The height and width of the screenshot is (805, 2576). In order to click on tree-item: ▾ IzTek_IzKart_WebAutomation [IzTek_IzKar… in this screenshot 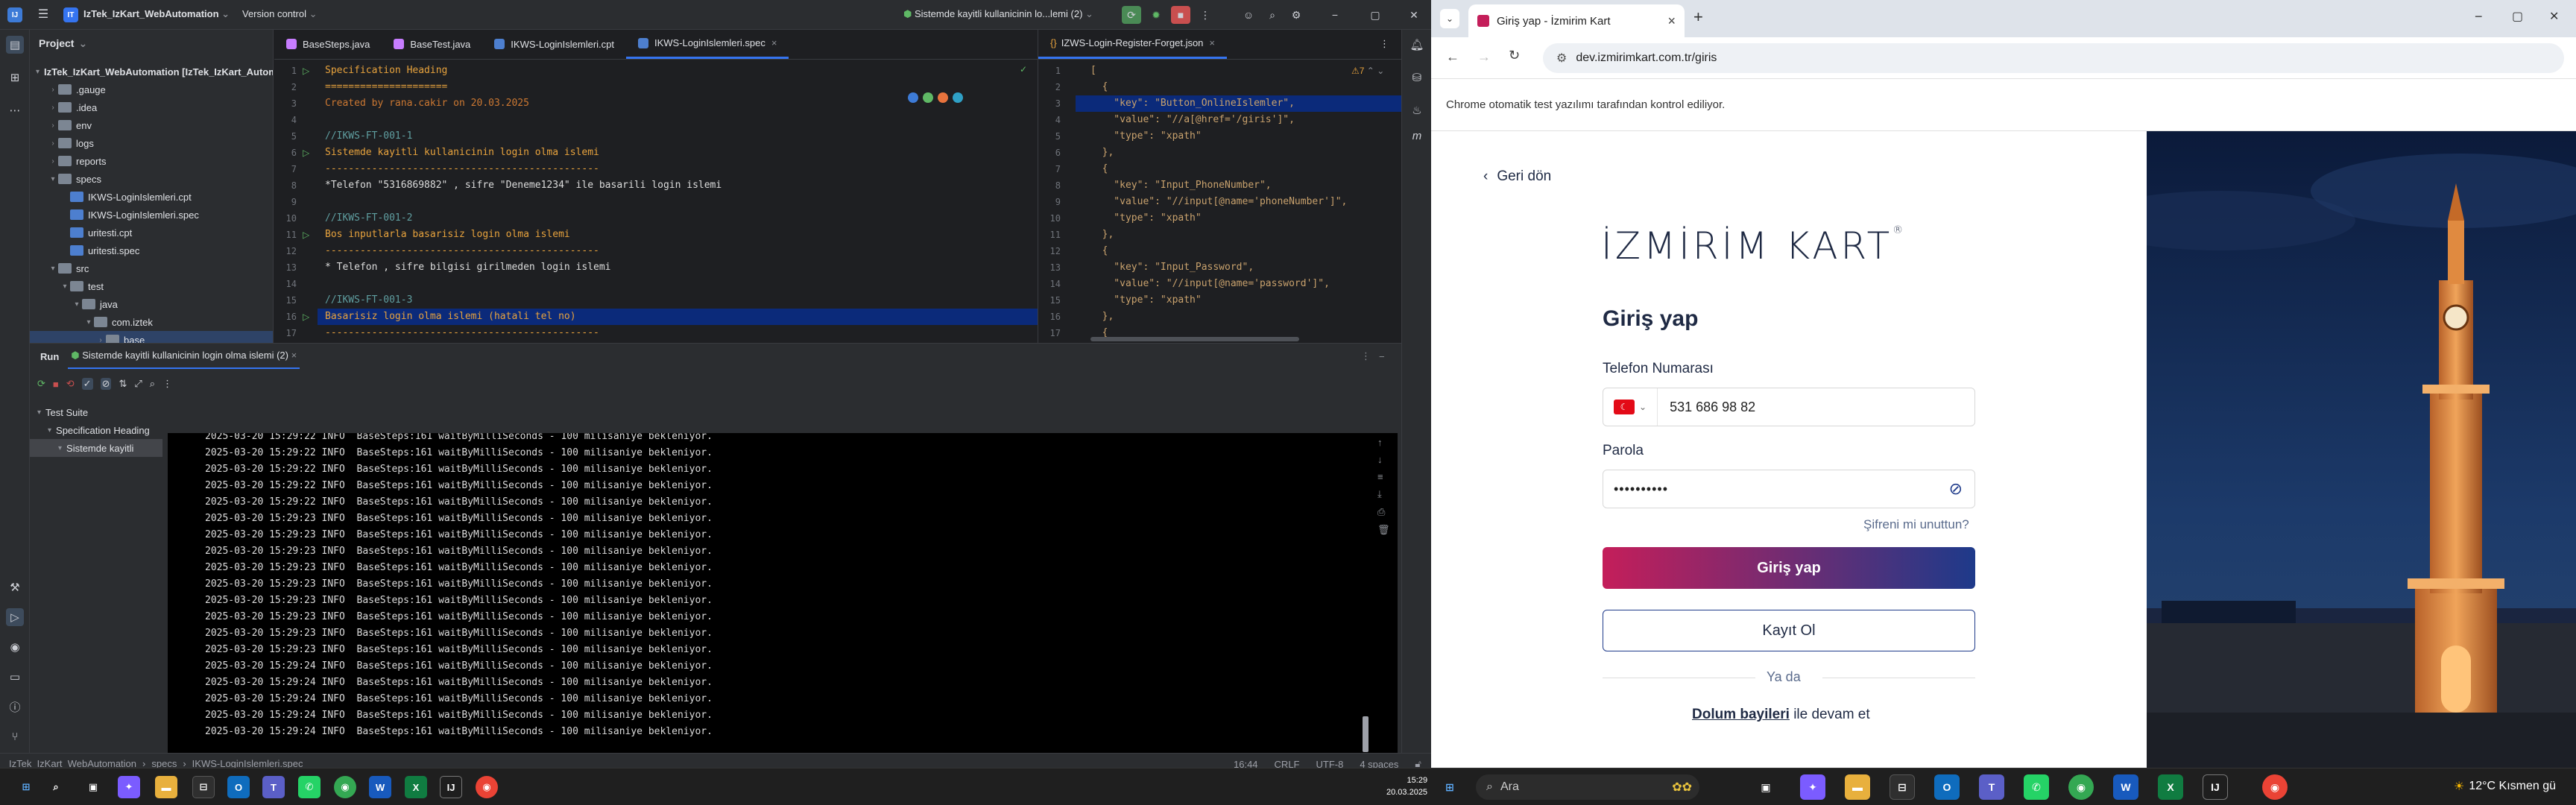, I will do `click(152, 71)`.